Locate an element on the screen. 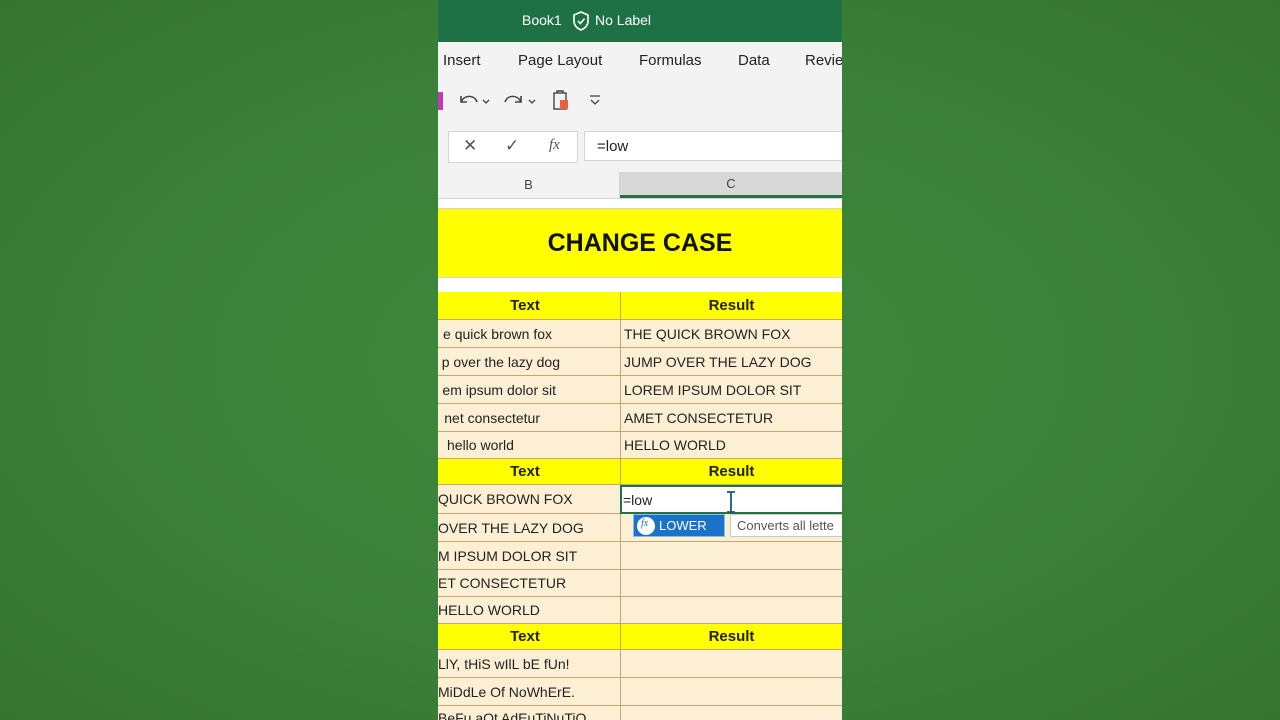  function-icon: fx is located at coordinates (646, 526).